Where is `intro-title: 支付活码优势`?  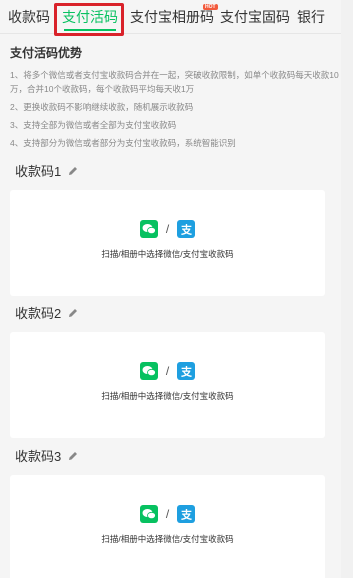
intro-title: 支付活码优势 is located at coordinates (46, 53).